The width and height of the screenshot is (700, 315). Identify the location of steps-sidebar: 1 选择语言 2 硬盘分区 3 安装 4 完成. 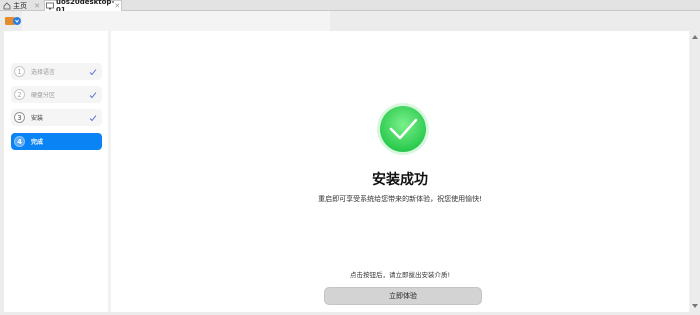
(56, 171).